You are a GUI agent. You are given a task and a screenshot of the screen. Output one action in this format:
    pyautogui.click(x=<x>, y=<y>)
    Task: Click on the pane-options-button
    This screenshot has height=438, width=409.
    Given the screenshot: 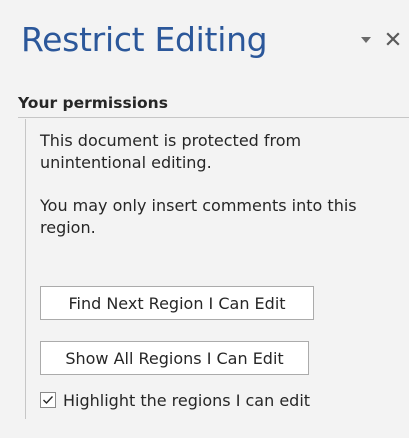 What is the action you would take?
    pyautogui.click(x=366, y=40)
    